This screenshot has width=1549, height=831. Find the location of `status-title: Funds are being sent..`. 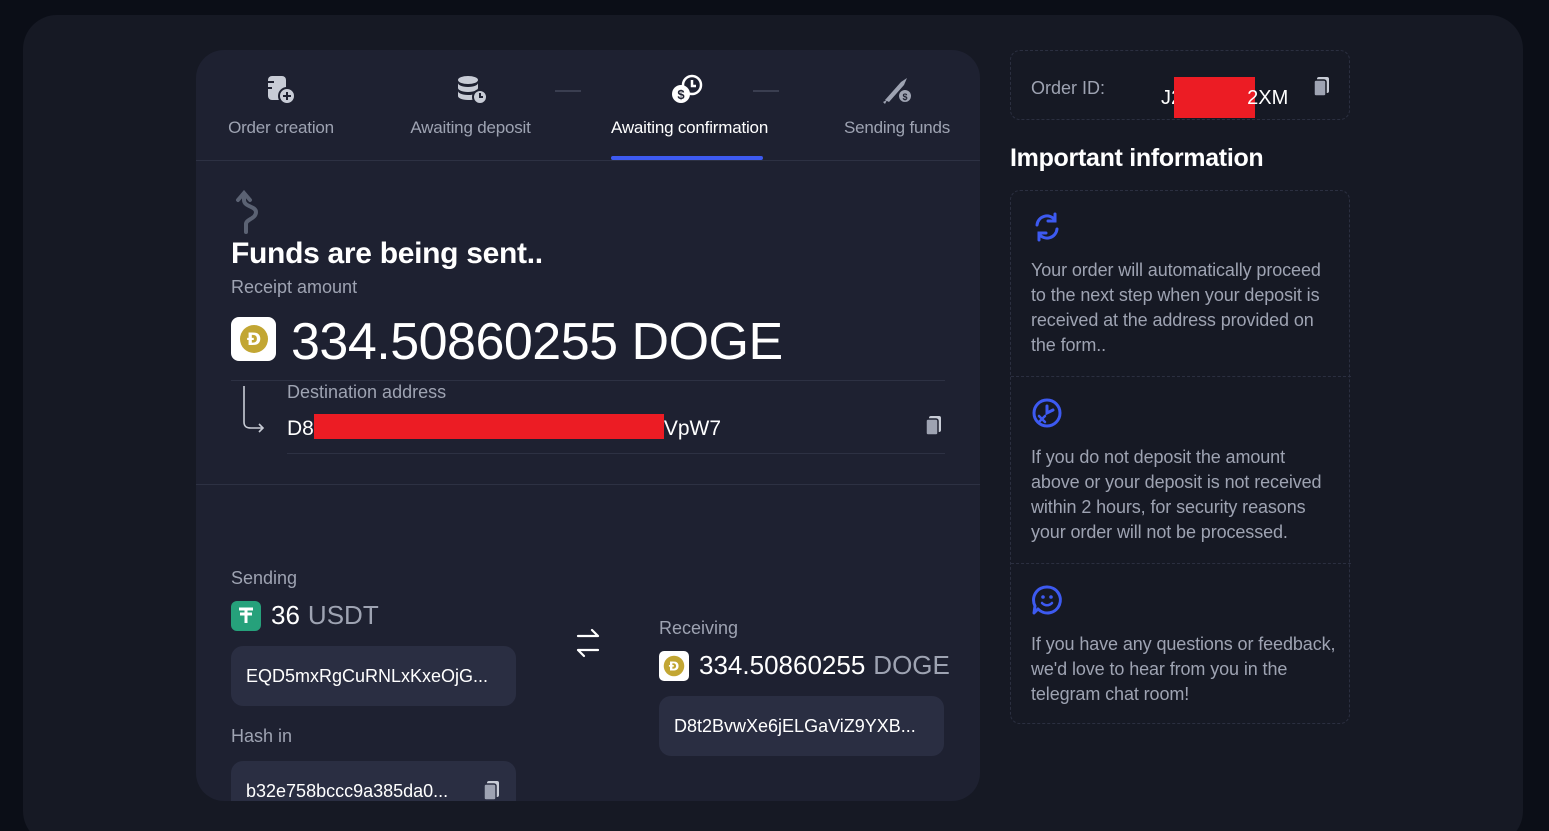

status-title: Funds are being sent.. is located at coordinates (387, 253).